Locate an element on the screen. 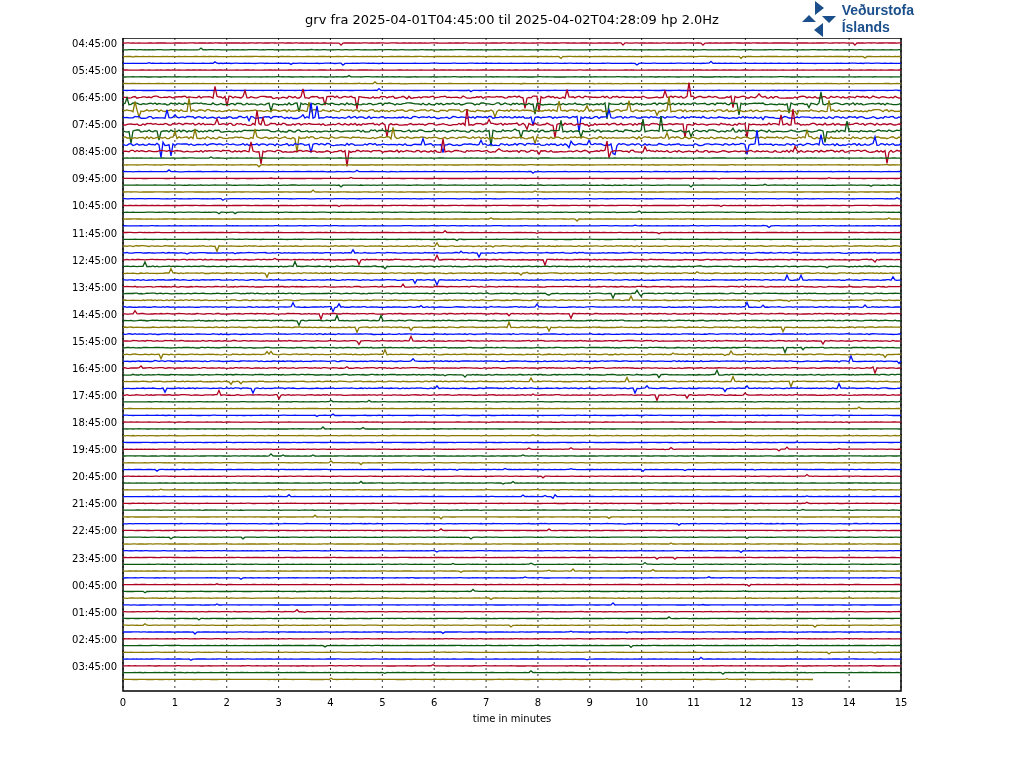 This screenshot has height=768, width=1024. time-label: 11:45:00 is located at coordinates (94, 233).